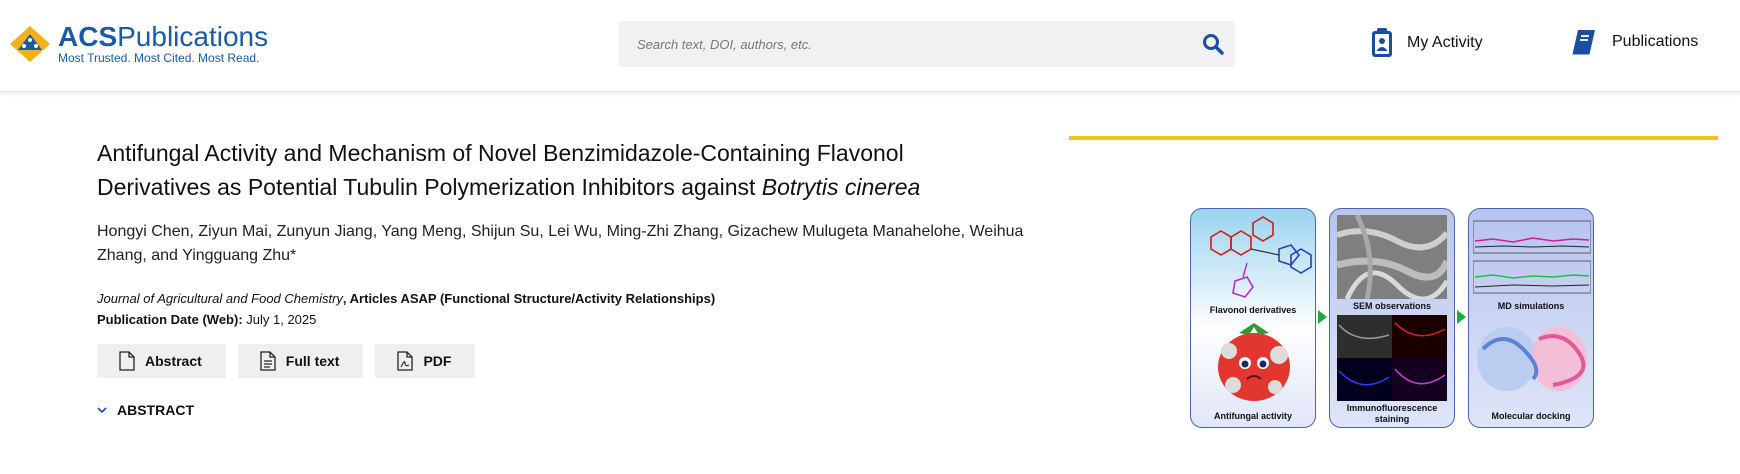  I want to click on search-input, so click(907, 44).